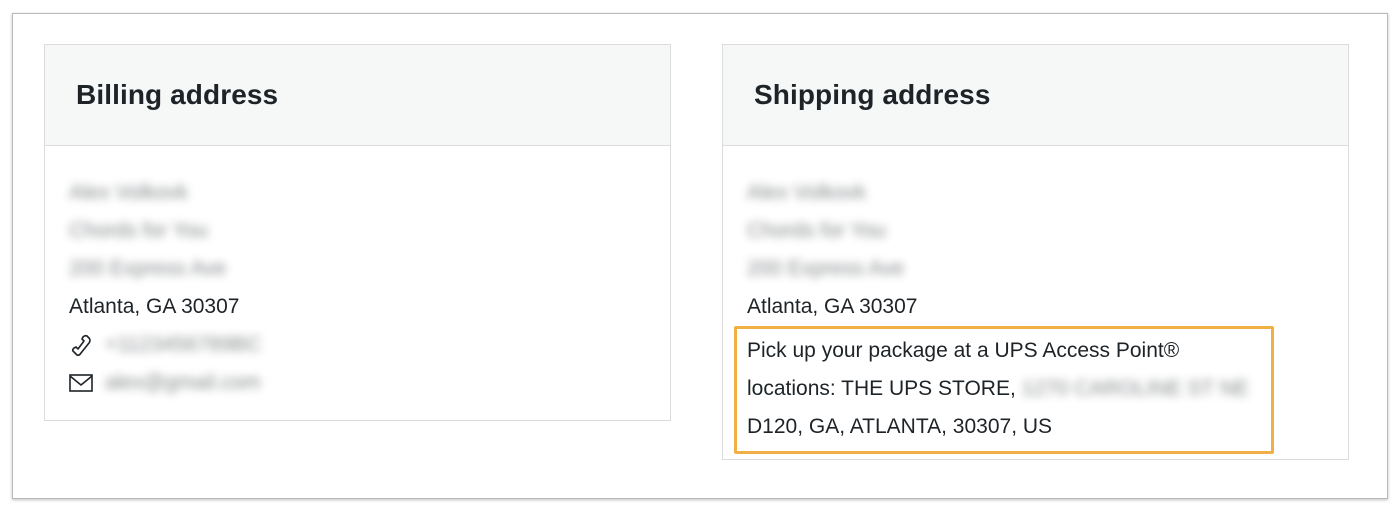  I want to click on shipping-street: 200 Express Ave, so click(826, 268).